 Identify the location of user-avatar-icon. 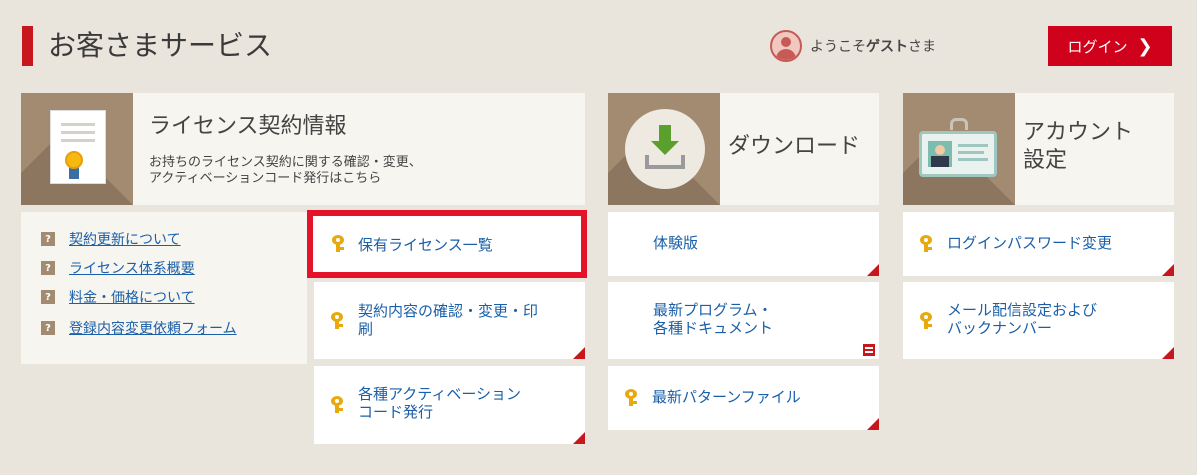
(786, 46).